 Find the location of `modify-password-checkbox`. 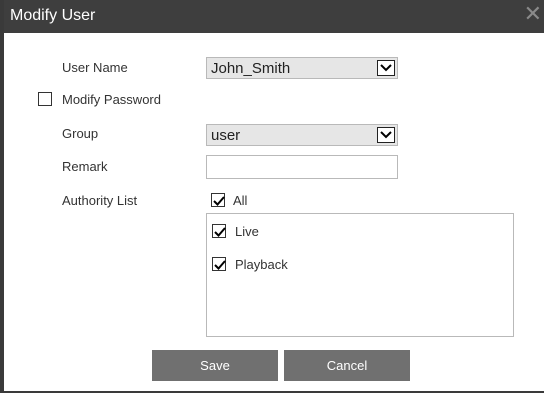

modify-password-checkbox is located at coordinates (45, 99).